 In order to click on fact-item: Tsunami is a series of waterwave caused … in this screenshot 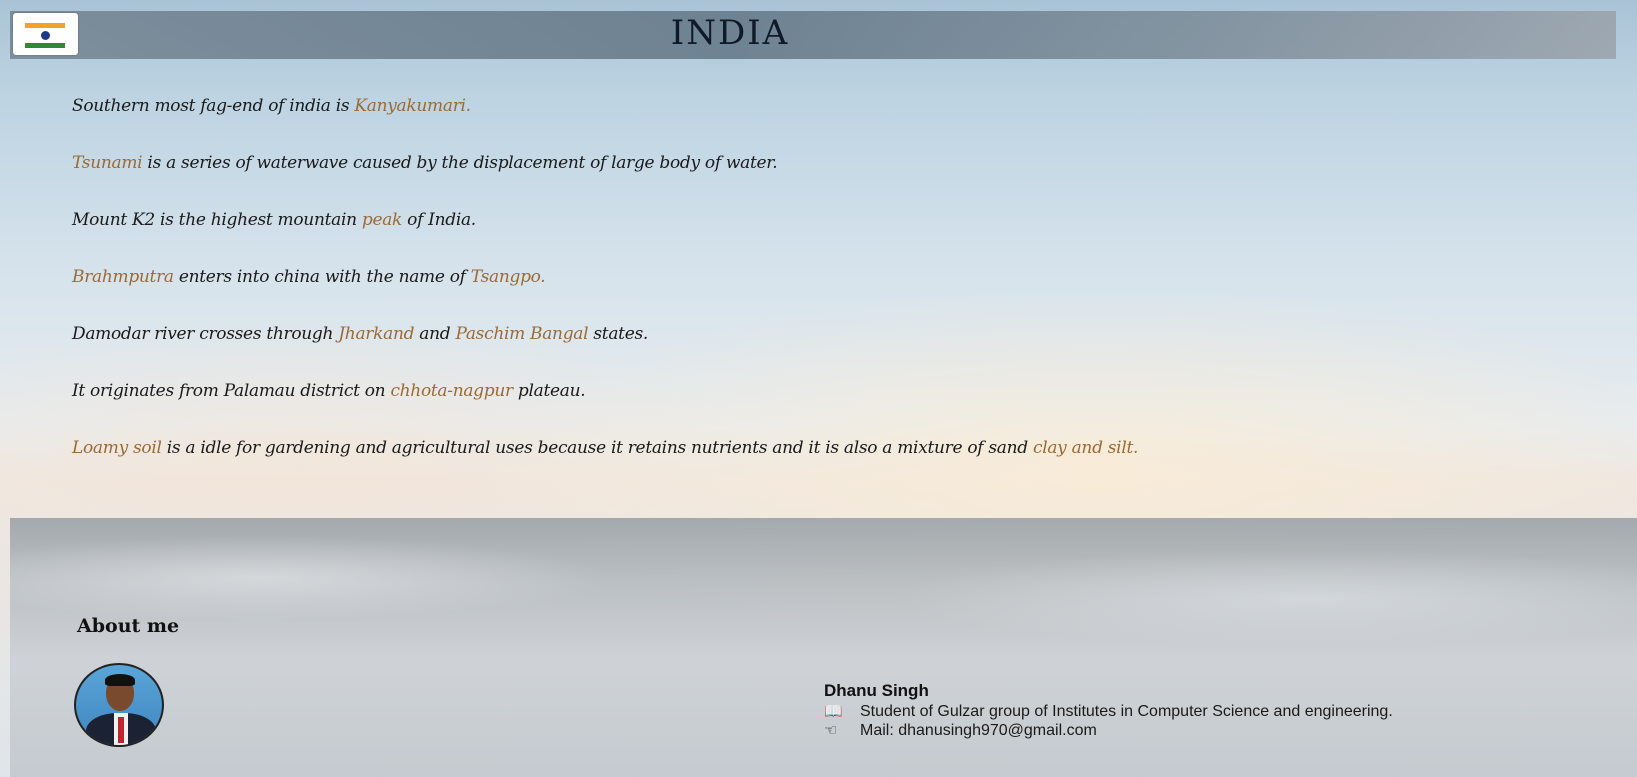, I will do `click(425, 163)`.